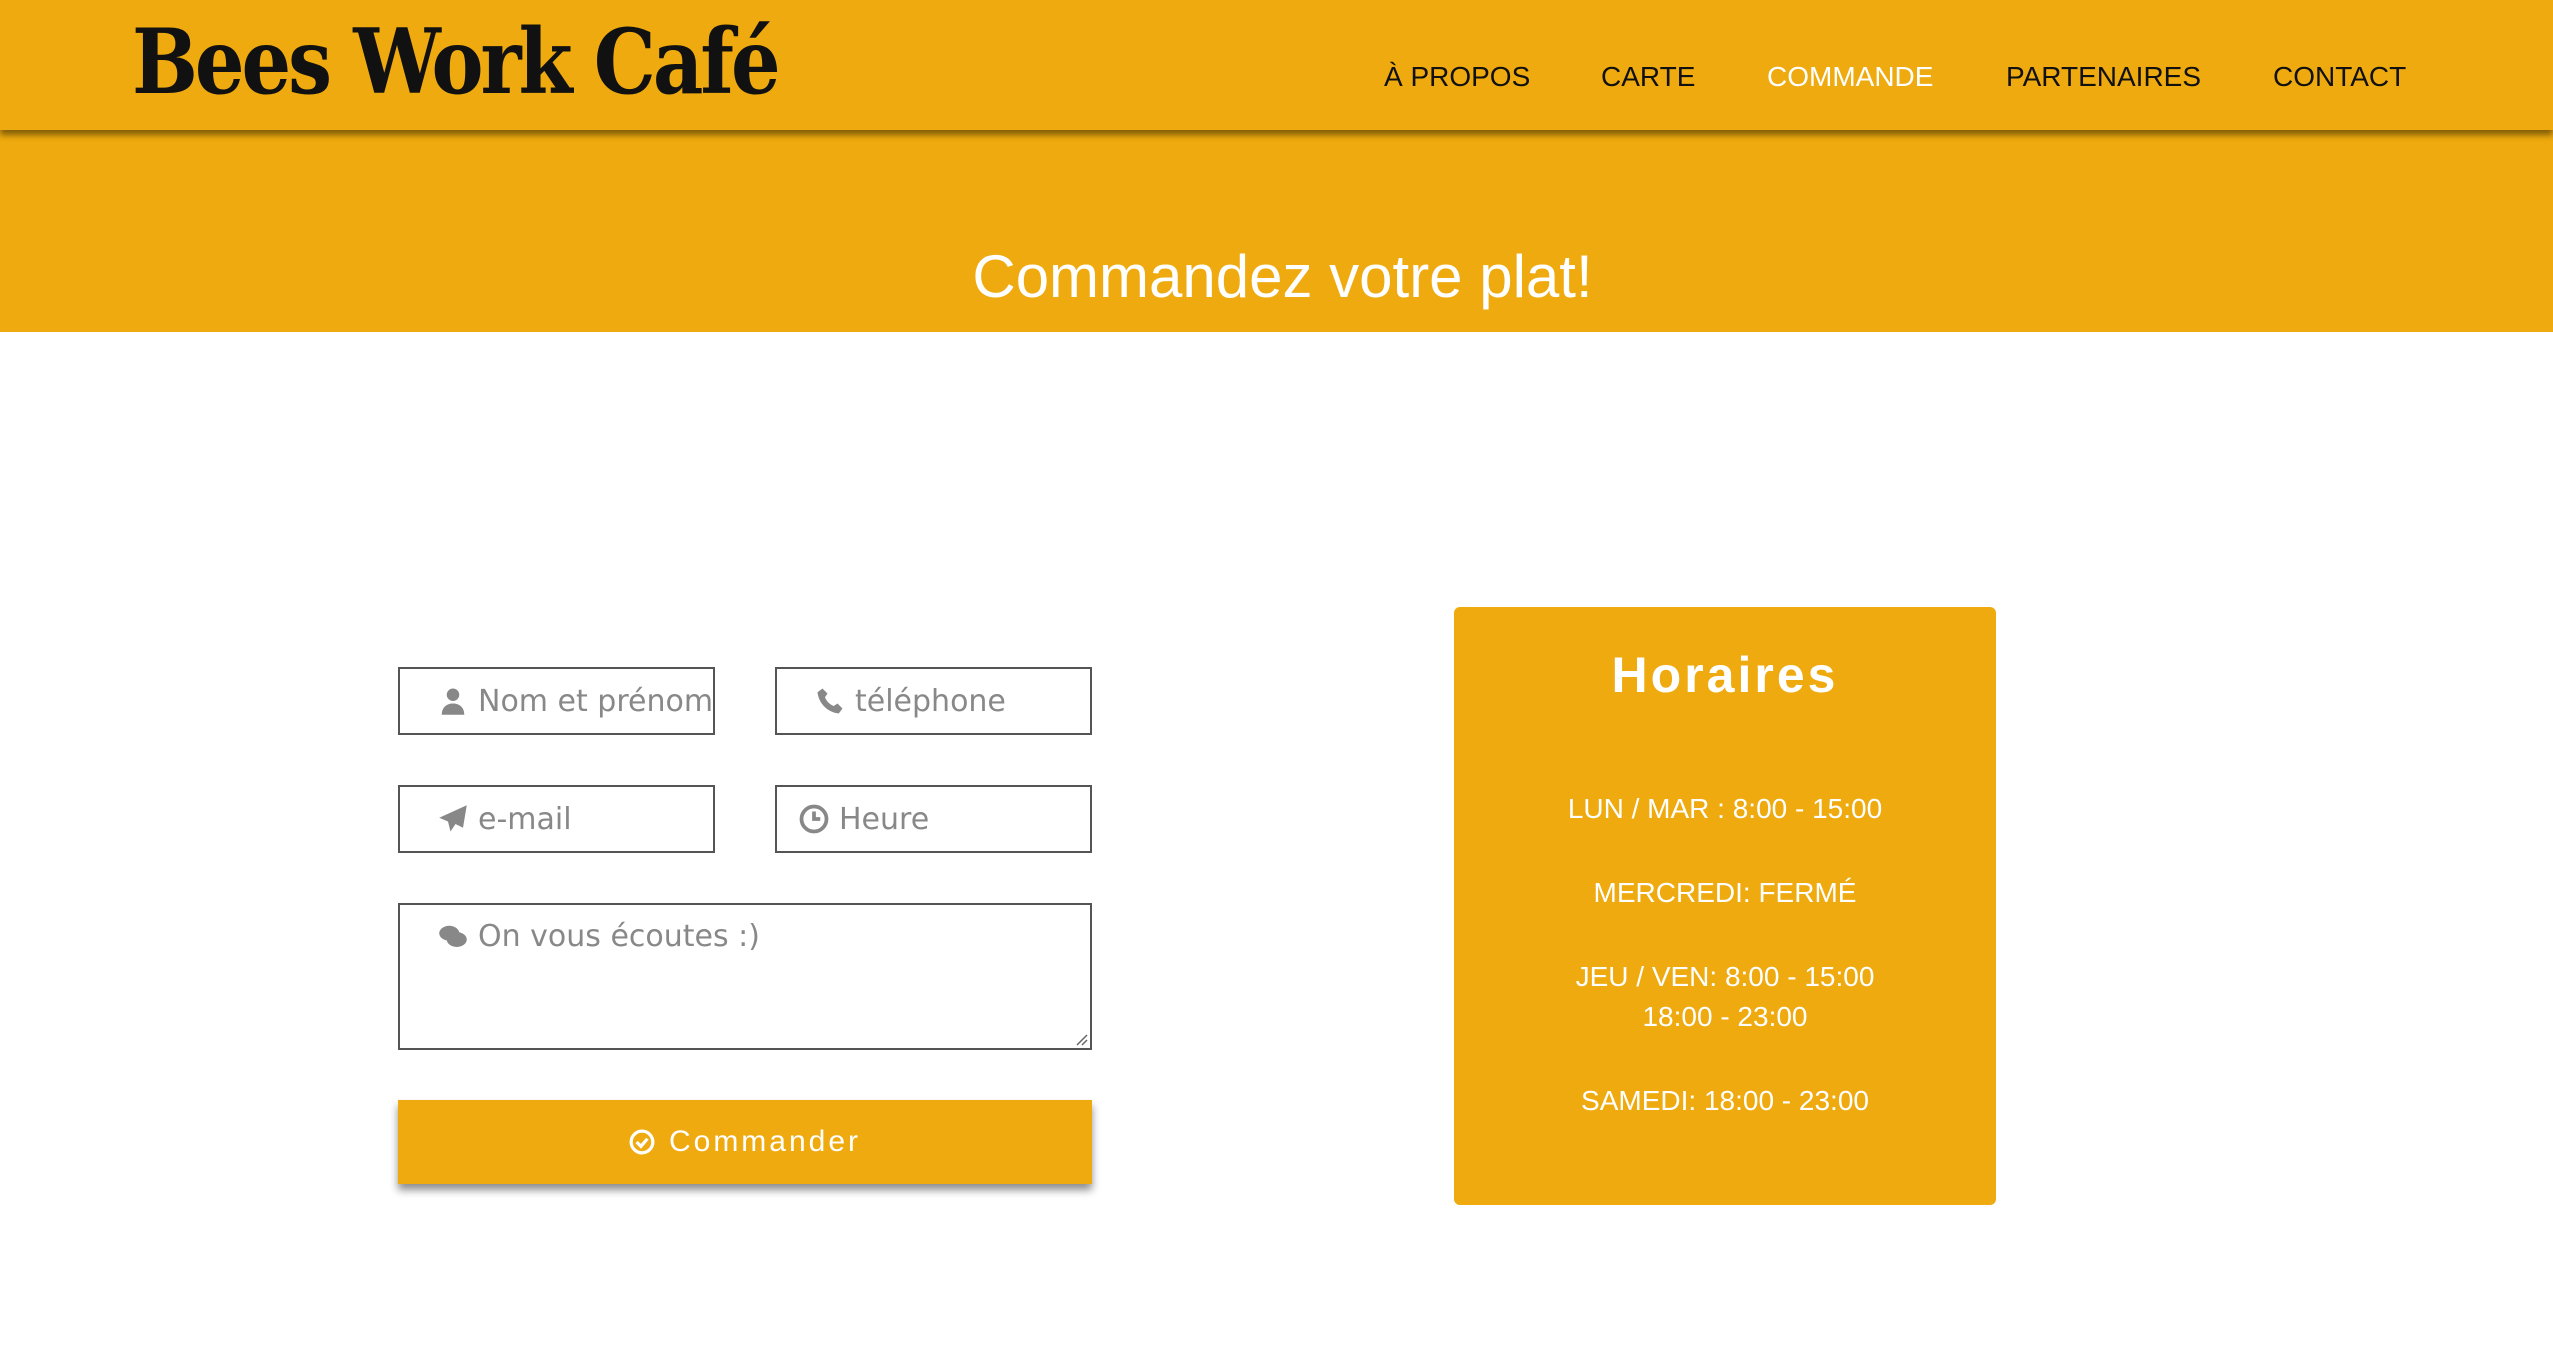  I want to click on user-icon, so click(453, 701).